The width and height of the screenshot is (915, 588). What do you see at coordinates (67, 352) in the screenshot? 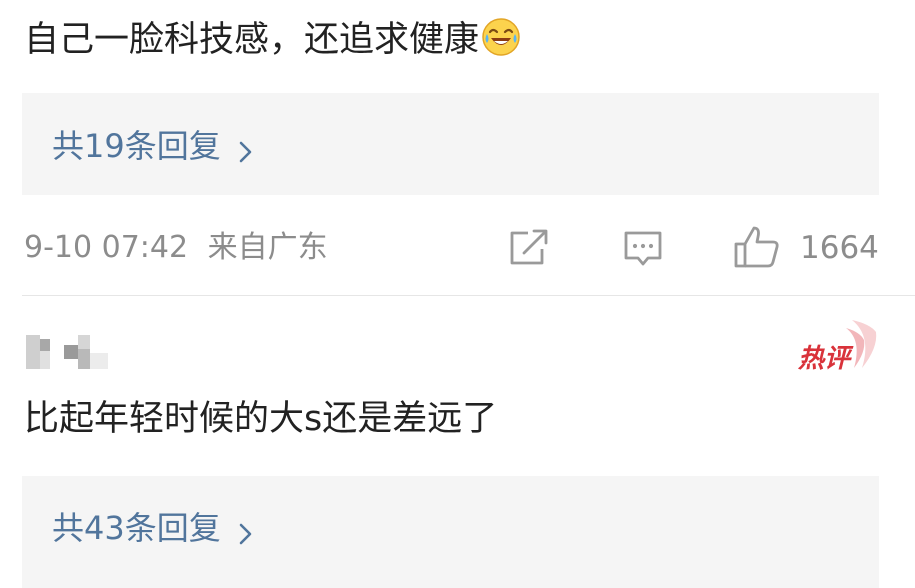
I see `username-blurred` at bounding box center [67, 352].